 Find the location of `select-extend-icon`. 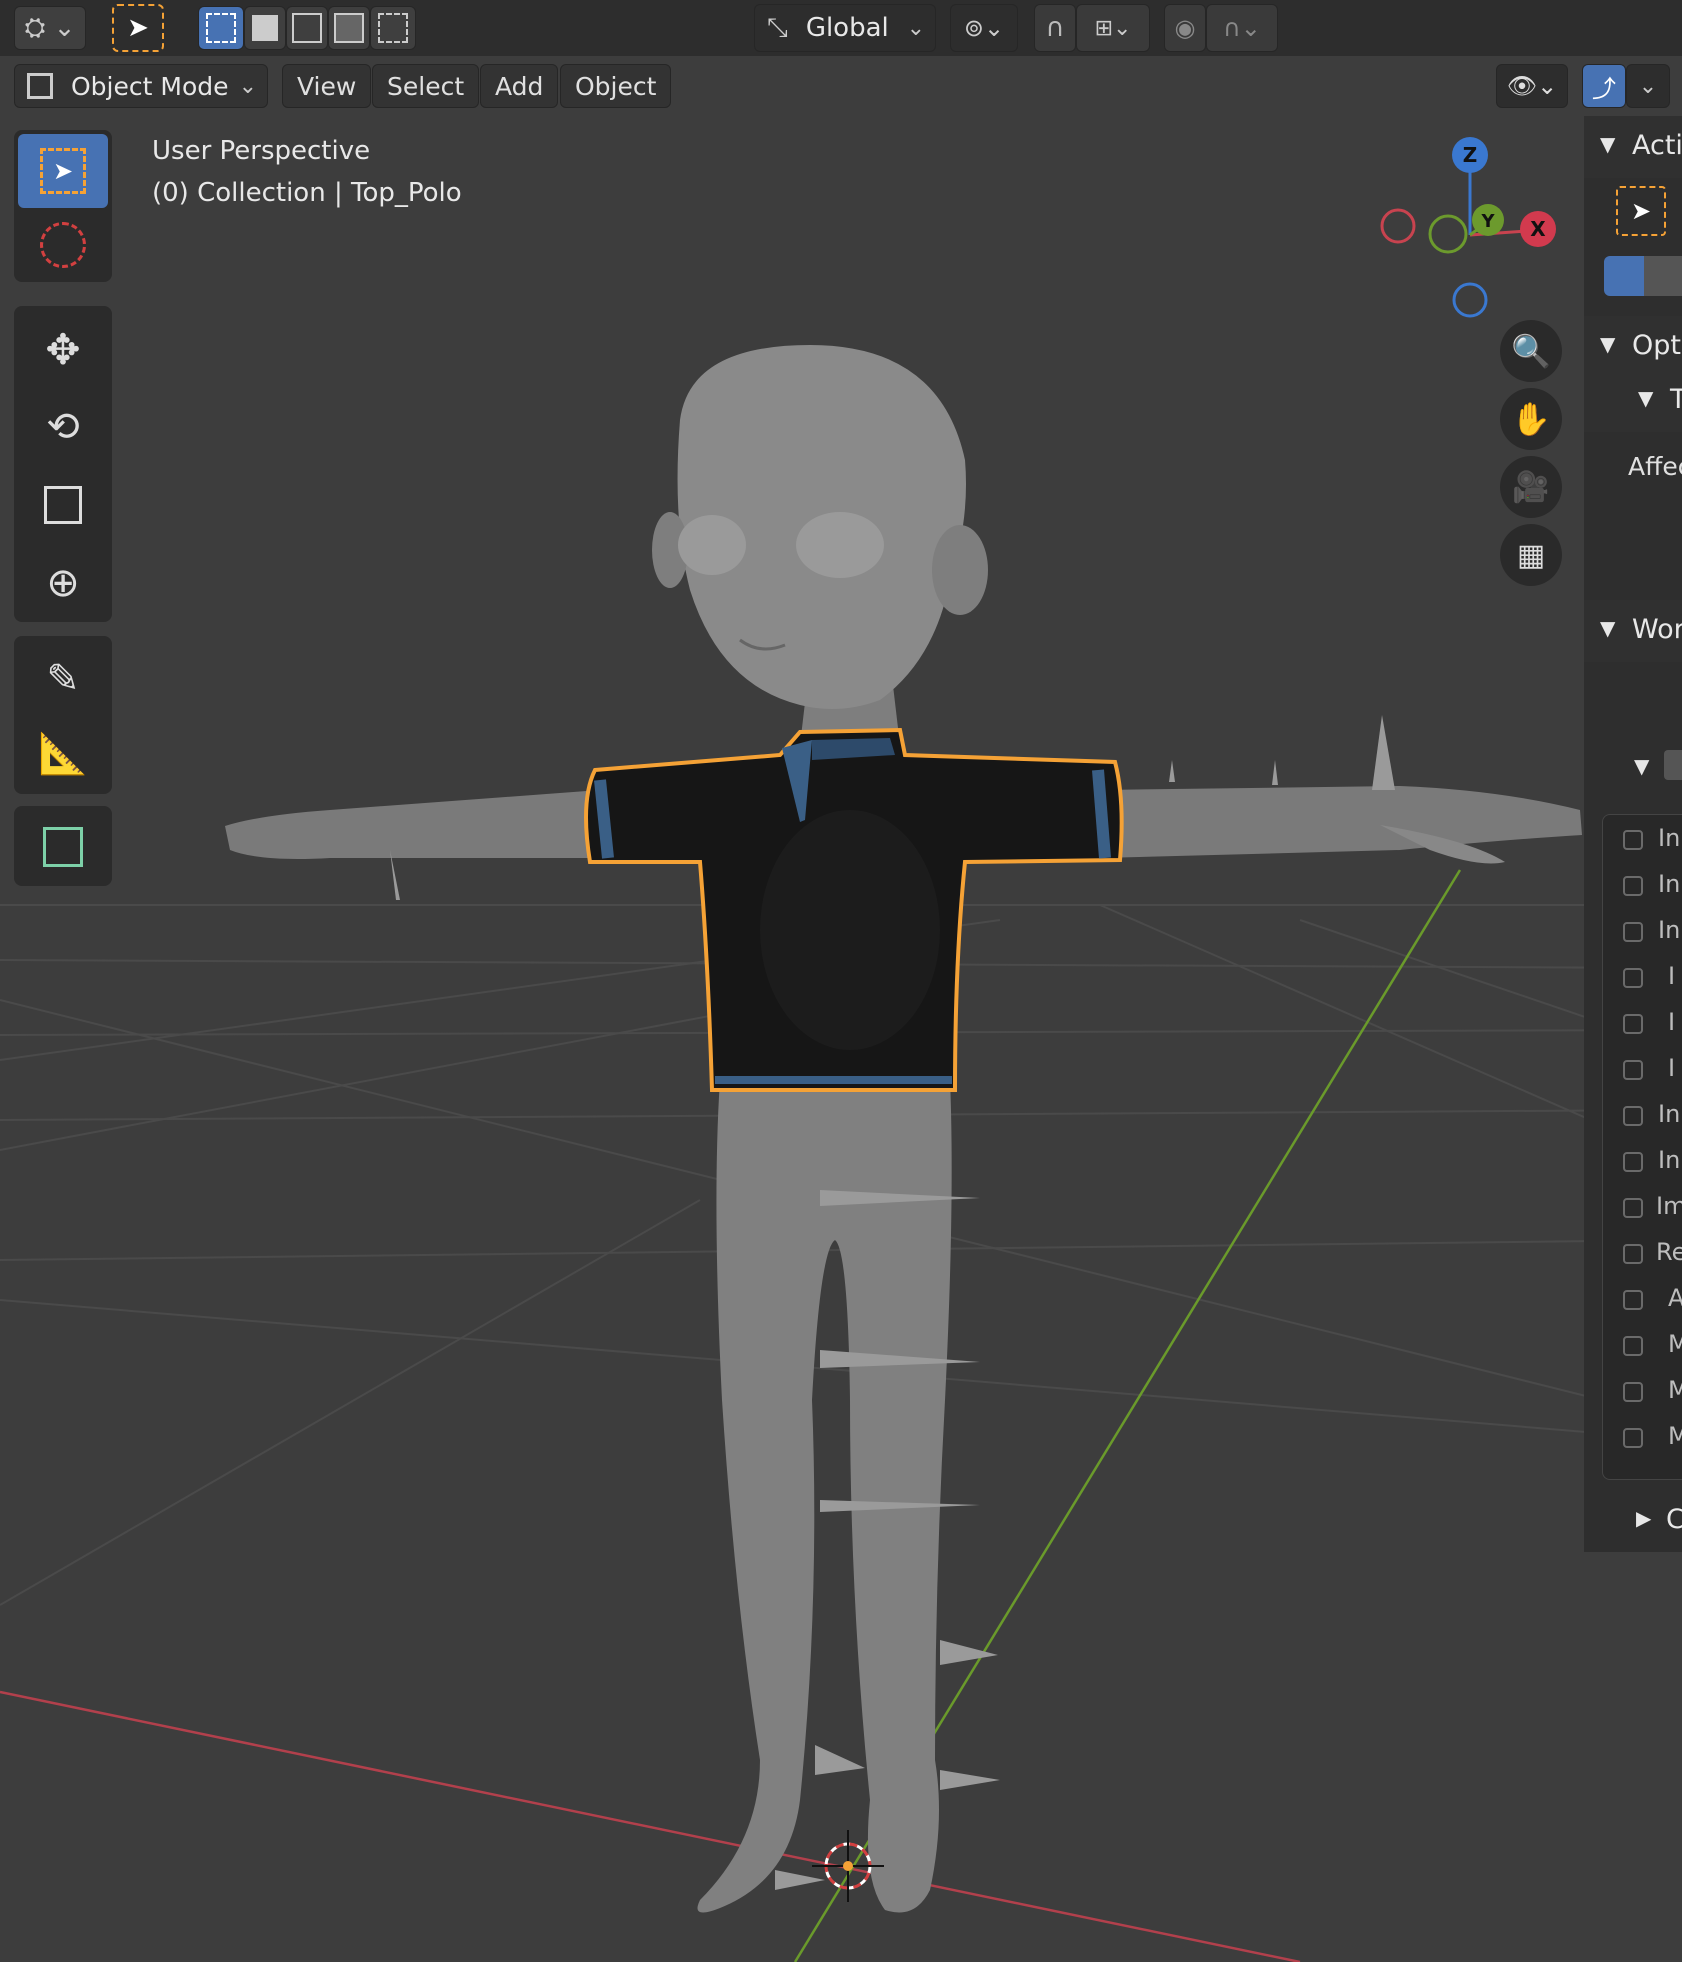

select-extend-icon is located at coordinates (265, 28).